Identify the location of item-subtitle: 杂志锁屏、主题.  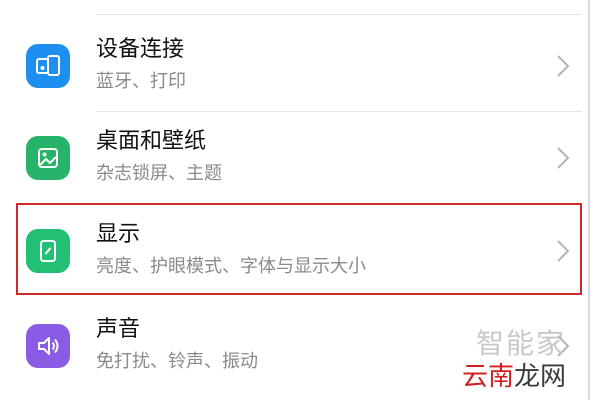
(159, 173).